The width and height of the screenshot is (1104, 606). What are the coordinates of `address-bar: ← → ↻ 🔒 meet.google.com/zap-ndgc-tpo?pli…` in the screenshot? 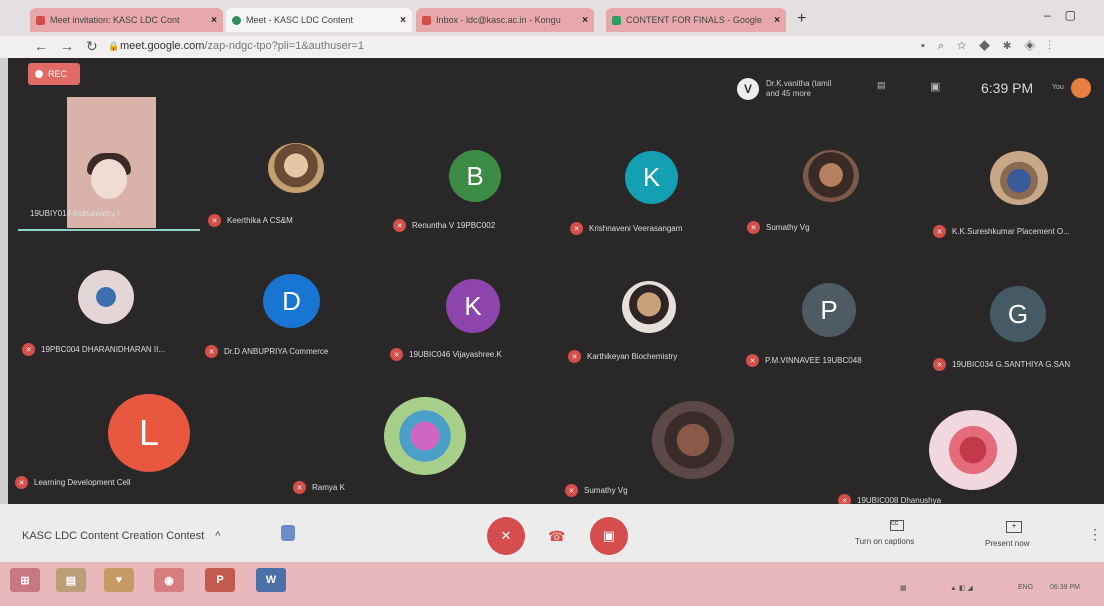 It's located at (552, 47).